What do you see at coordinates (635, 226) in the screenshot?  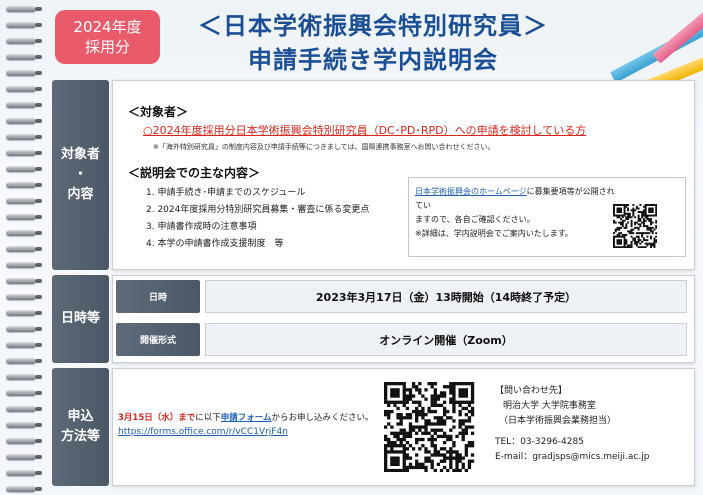 I see `qr-code-small` at bounding box center [635, 226].